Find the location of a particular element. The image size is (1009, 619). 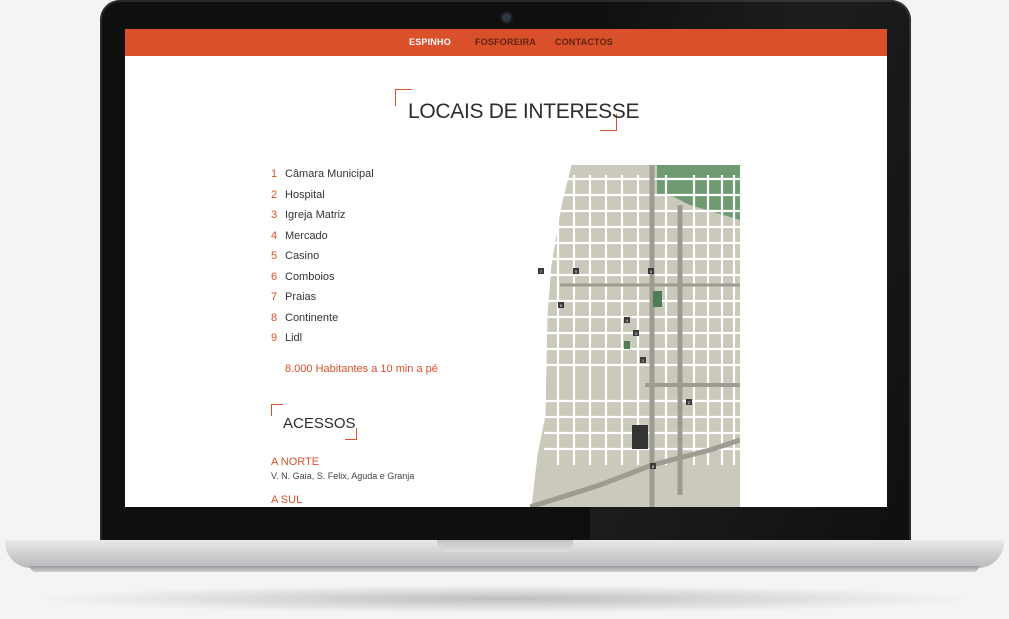

top-navigation: ESPINHO FOSFOREIRA CONTACTOS is located at coordinates (506, 42).